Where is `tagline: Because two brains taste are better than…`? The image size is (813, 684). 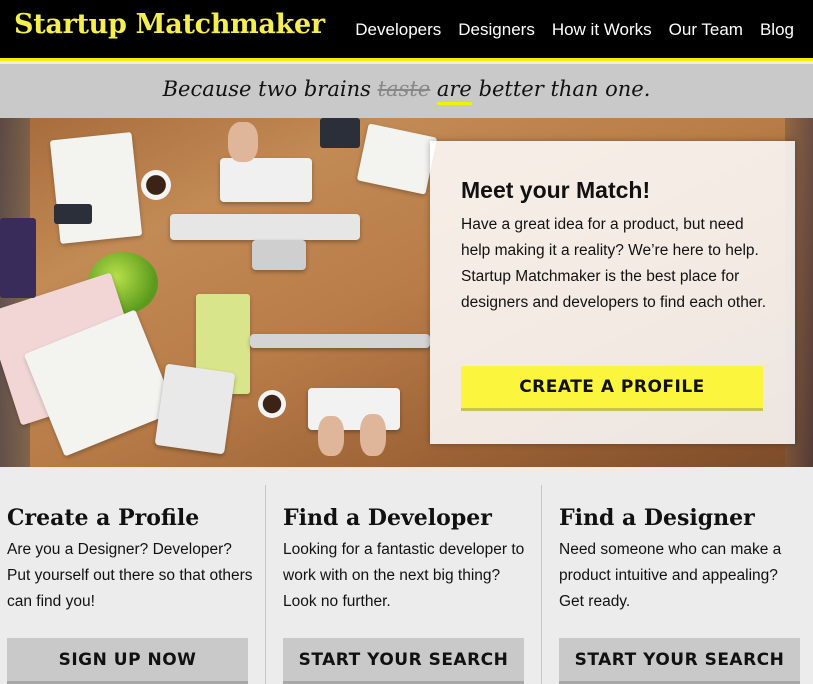
tagline: Because two brains taste are better than… is located at coordinates (406, 91).